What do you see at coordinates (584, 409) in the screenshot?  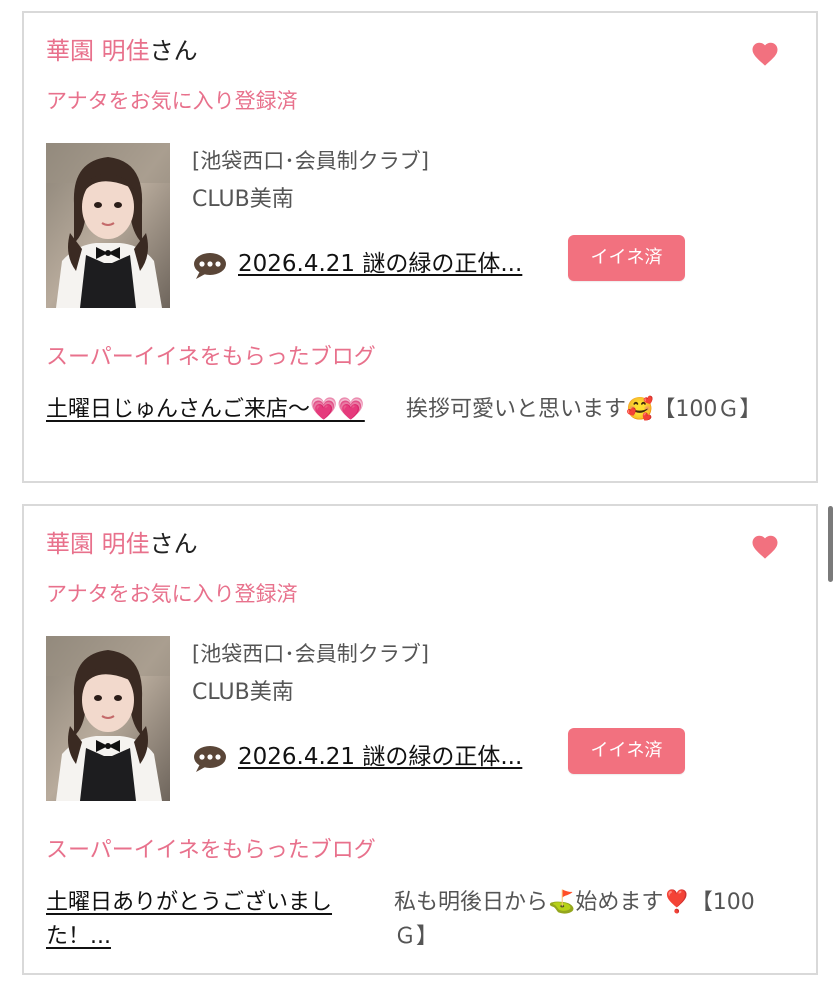 I see `super-iine-comment: 挨拶可愛いと思います🥰【100Ｇ】` at bounding box center [584, 409].